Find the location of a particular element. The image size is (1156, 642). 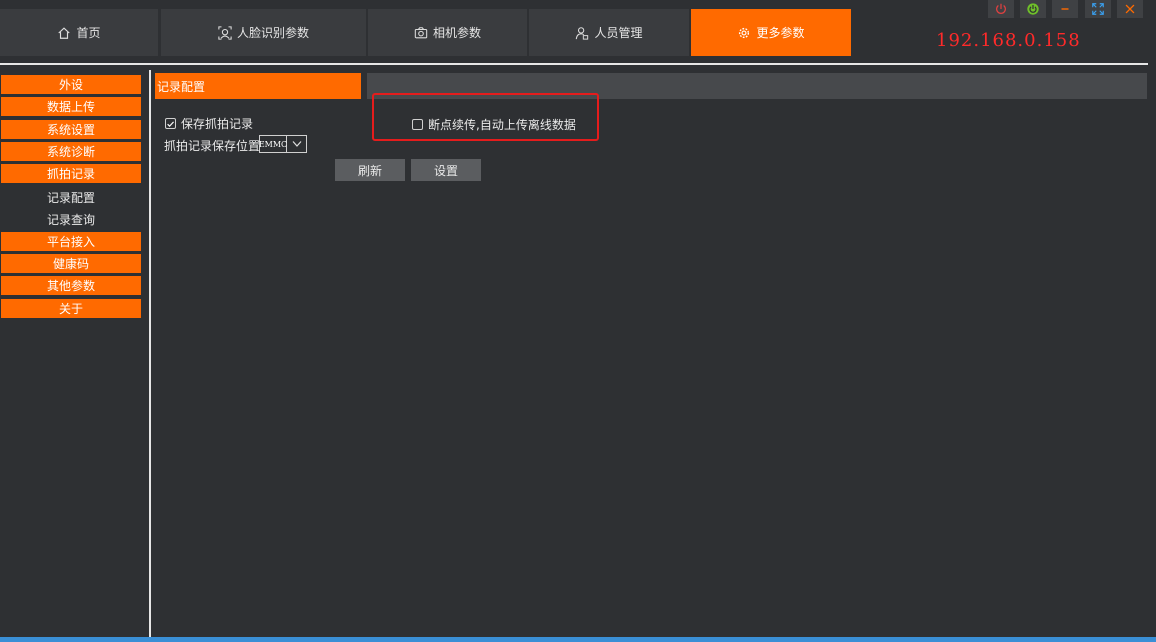

sidebar-item-platform-access: 平台接入 is located at coordinates (71, 242).